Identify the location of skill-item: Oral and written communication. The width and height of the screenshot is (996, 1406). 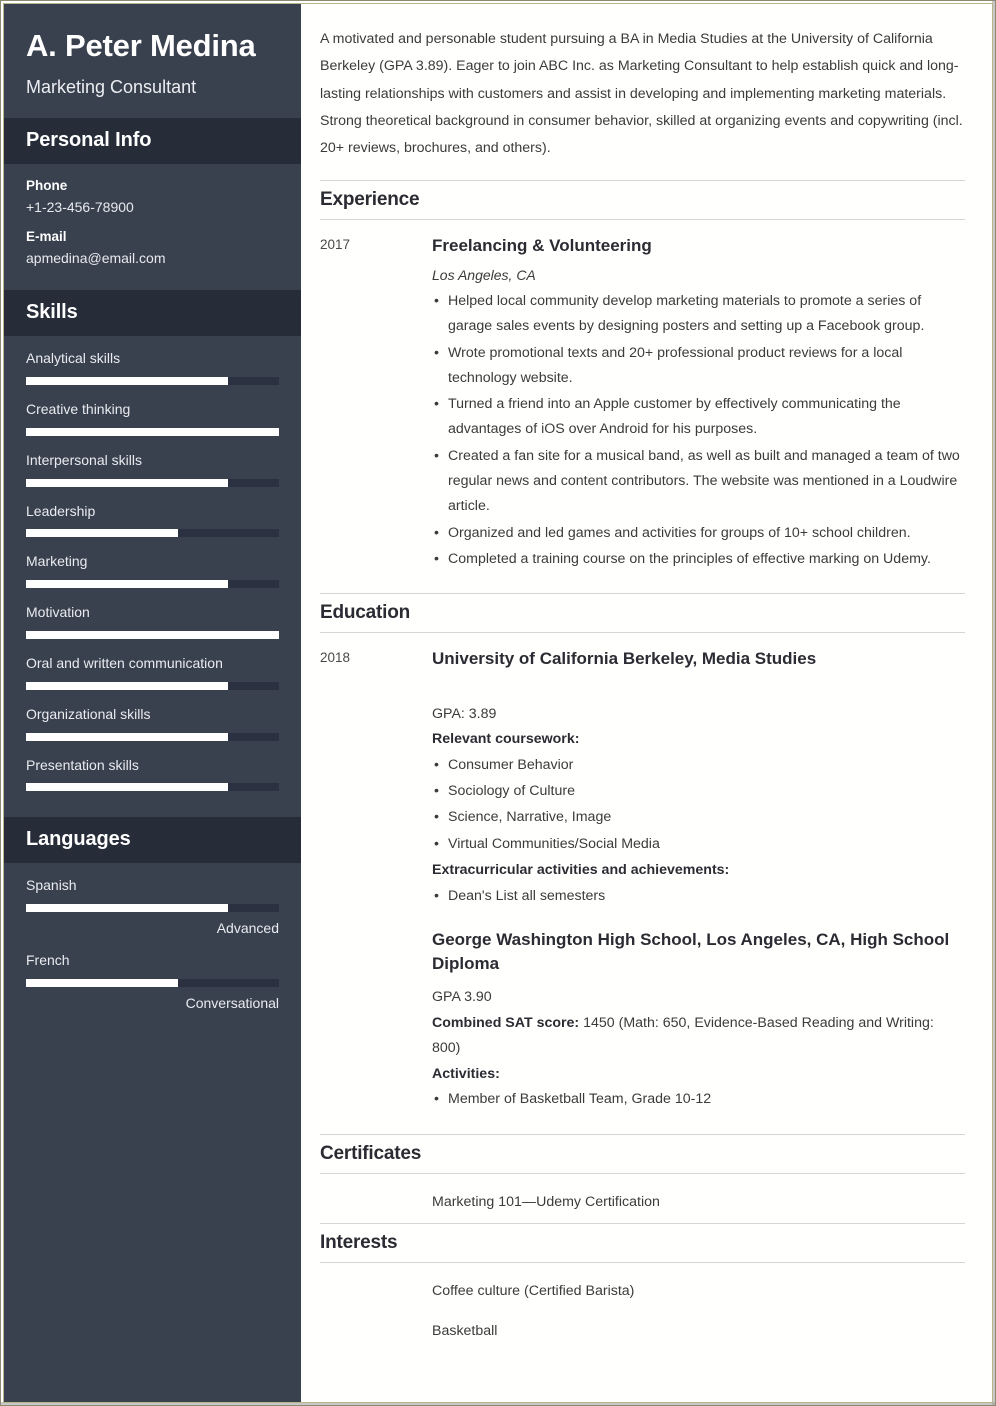
(152, 672).